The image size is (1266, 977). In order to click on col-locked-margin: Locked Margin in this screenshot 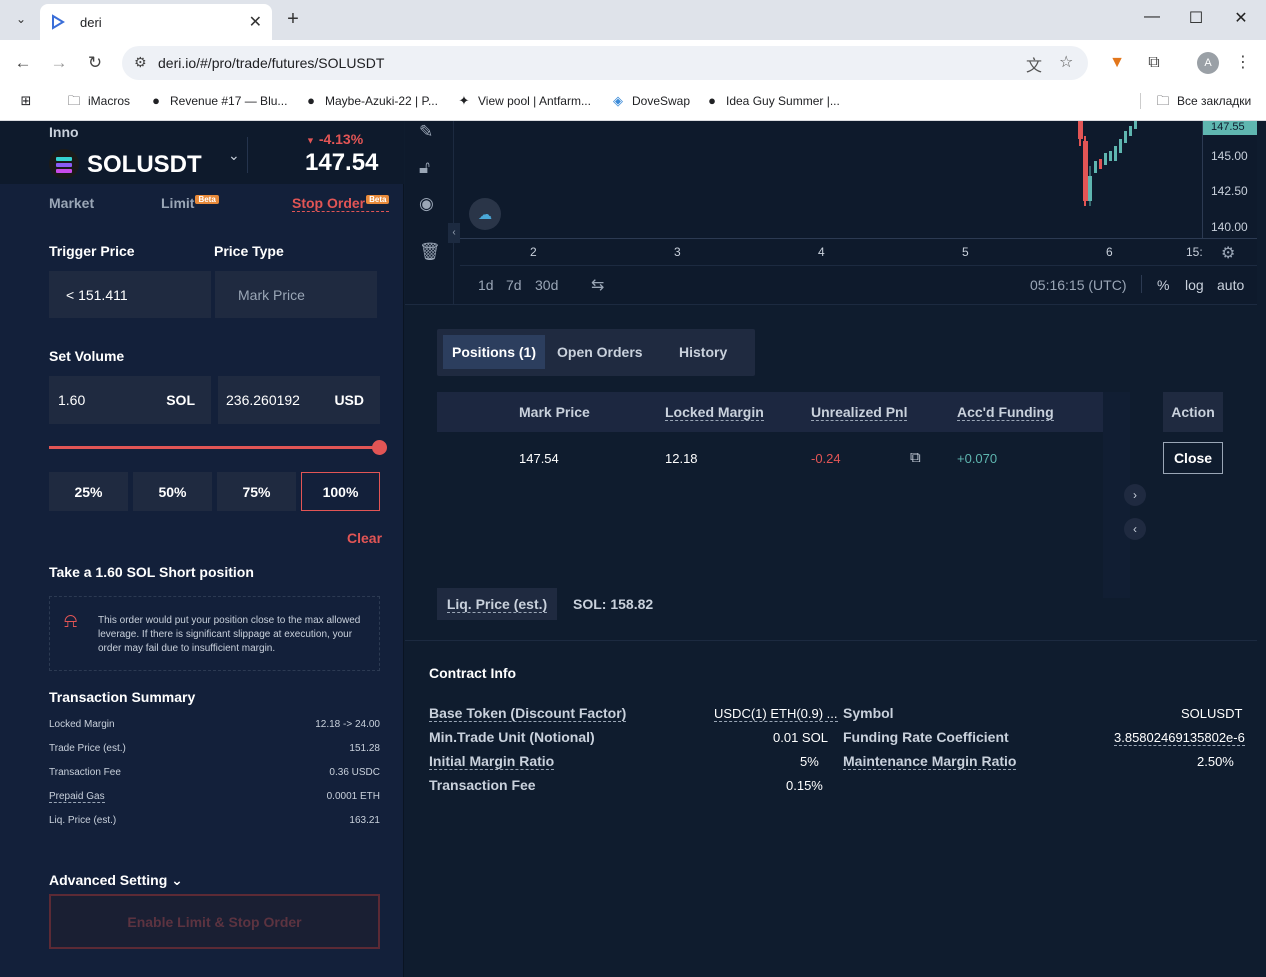, I will do `click(714, 412)`.